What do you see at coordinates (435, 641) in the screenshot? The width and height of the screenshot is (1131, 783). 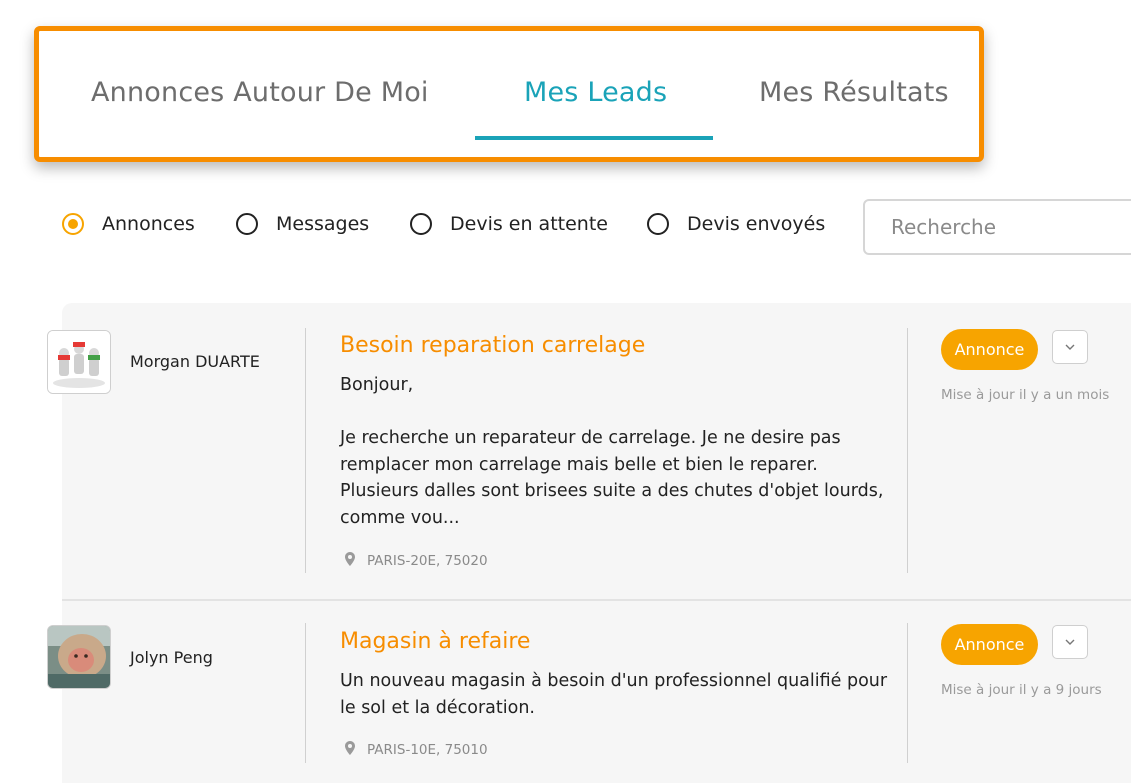 I see `lead-title: Magasin à refaire` at bounding box center [435, 641].